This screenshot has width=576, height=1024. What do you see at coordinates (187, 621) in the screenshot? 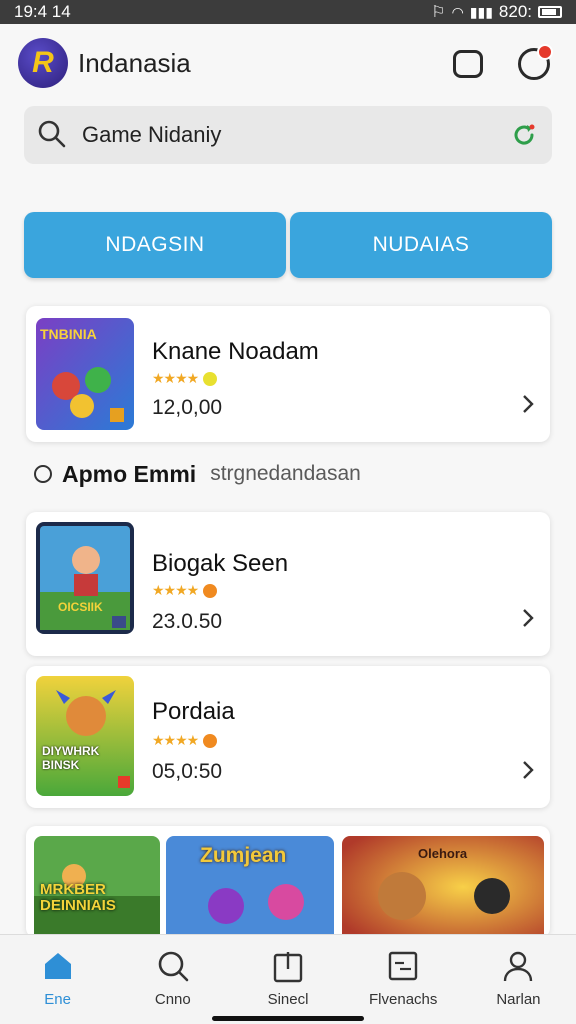
I see `game-price: 23.0.50` at bounding box center [187, 621].